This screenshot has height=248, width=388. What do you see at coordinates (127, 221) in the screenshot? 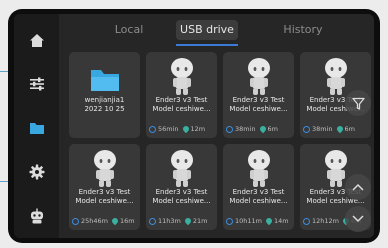
I see `filament-length: 16m` at bounding box center [127, 221].